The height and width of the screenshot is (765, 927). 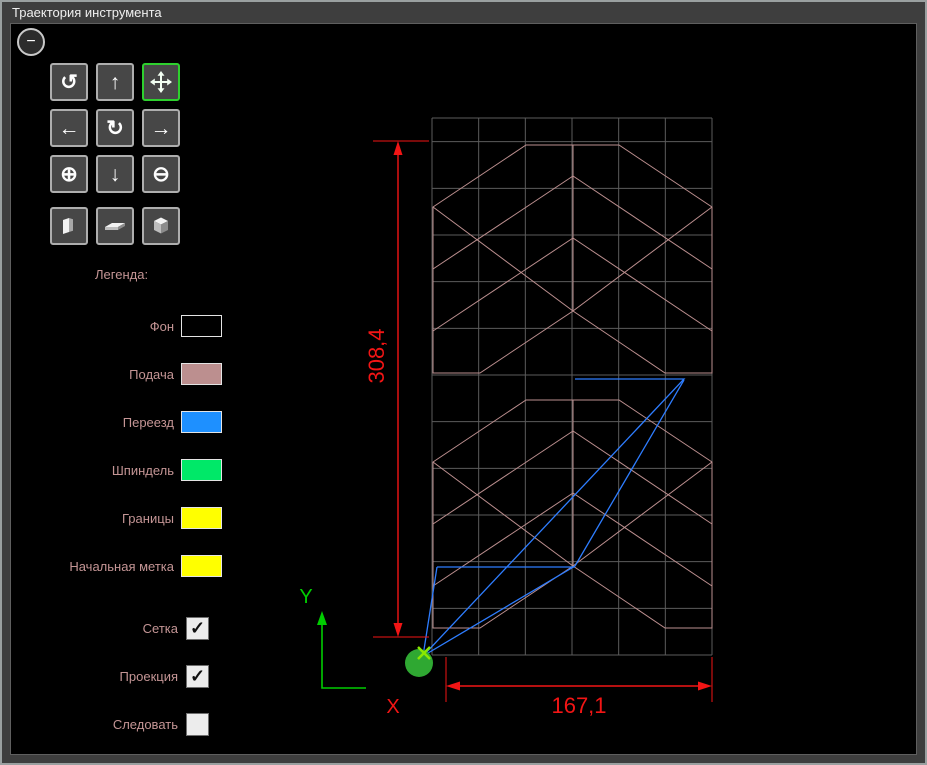 What do you see at coordinates (114, 676) in the screenshot?
I see `option-projection: Проекция ✓` at bounding box center [114, 676].